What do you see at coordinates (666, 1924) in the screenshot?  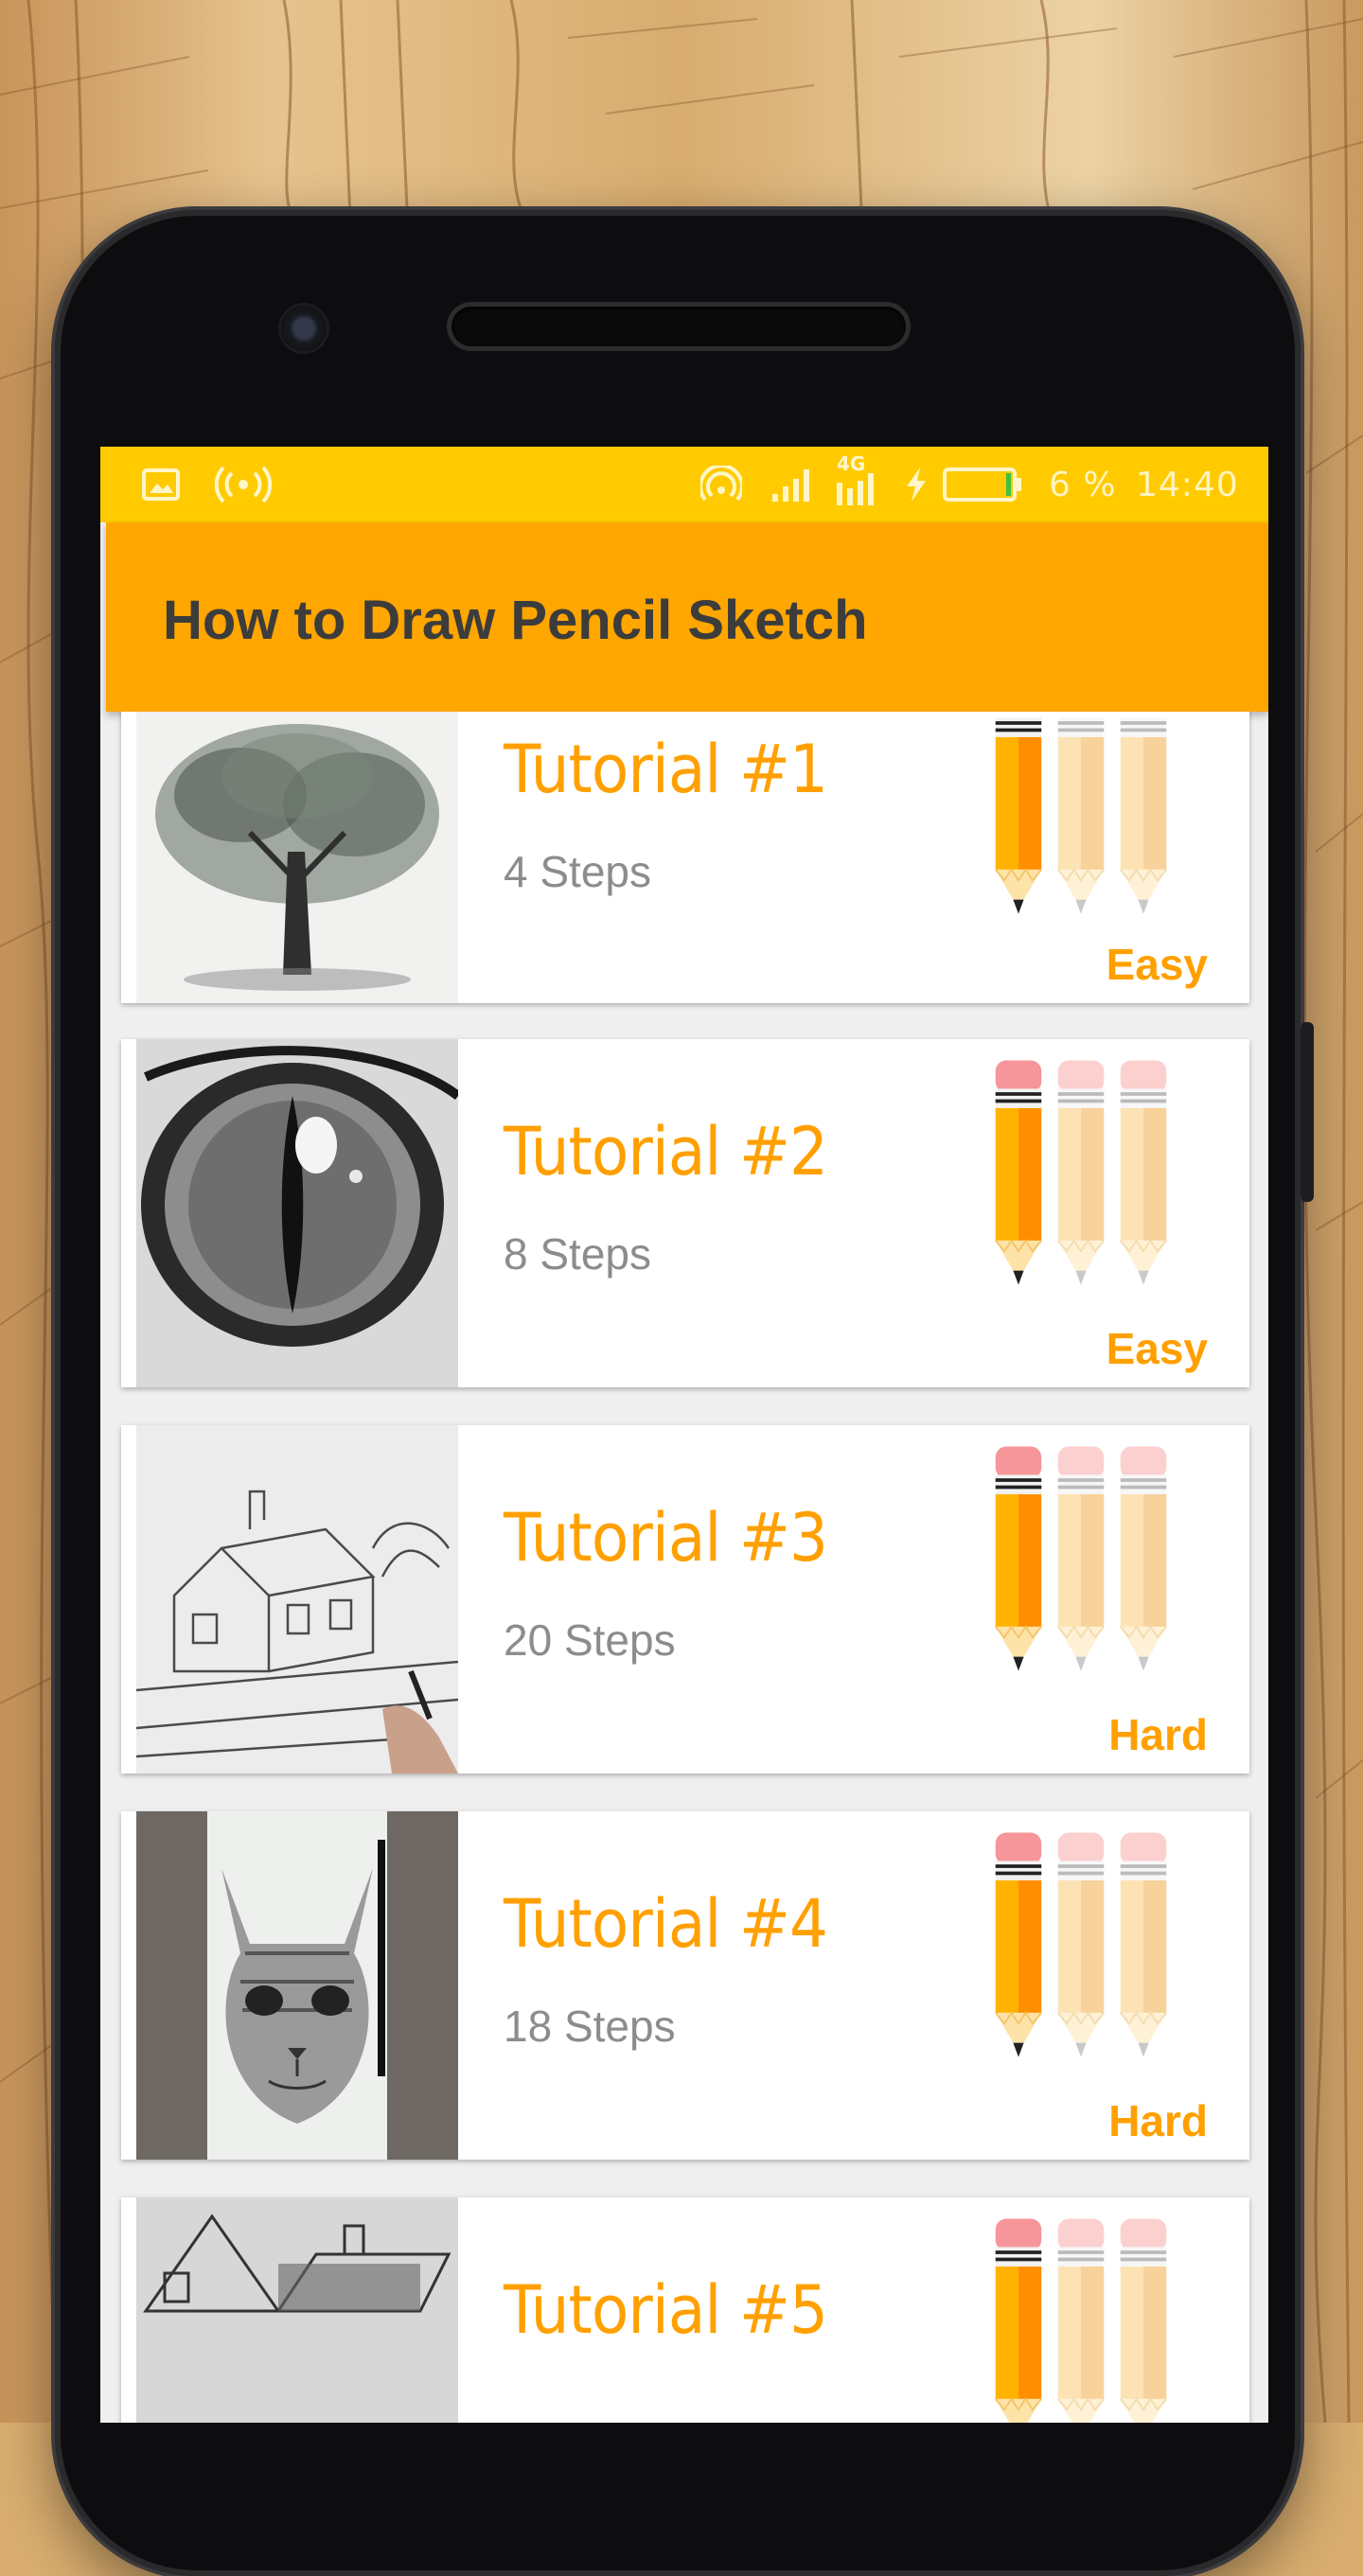 I see `tutorial-title: Tutorial #4` at bounding box center [666, 1924].